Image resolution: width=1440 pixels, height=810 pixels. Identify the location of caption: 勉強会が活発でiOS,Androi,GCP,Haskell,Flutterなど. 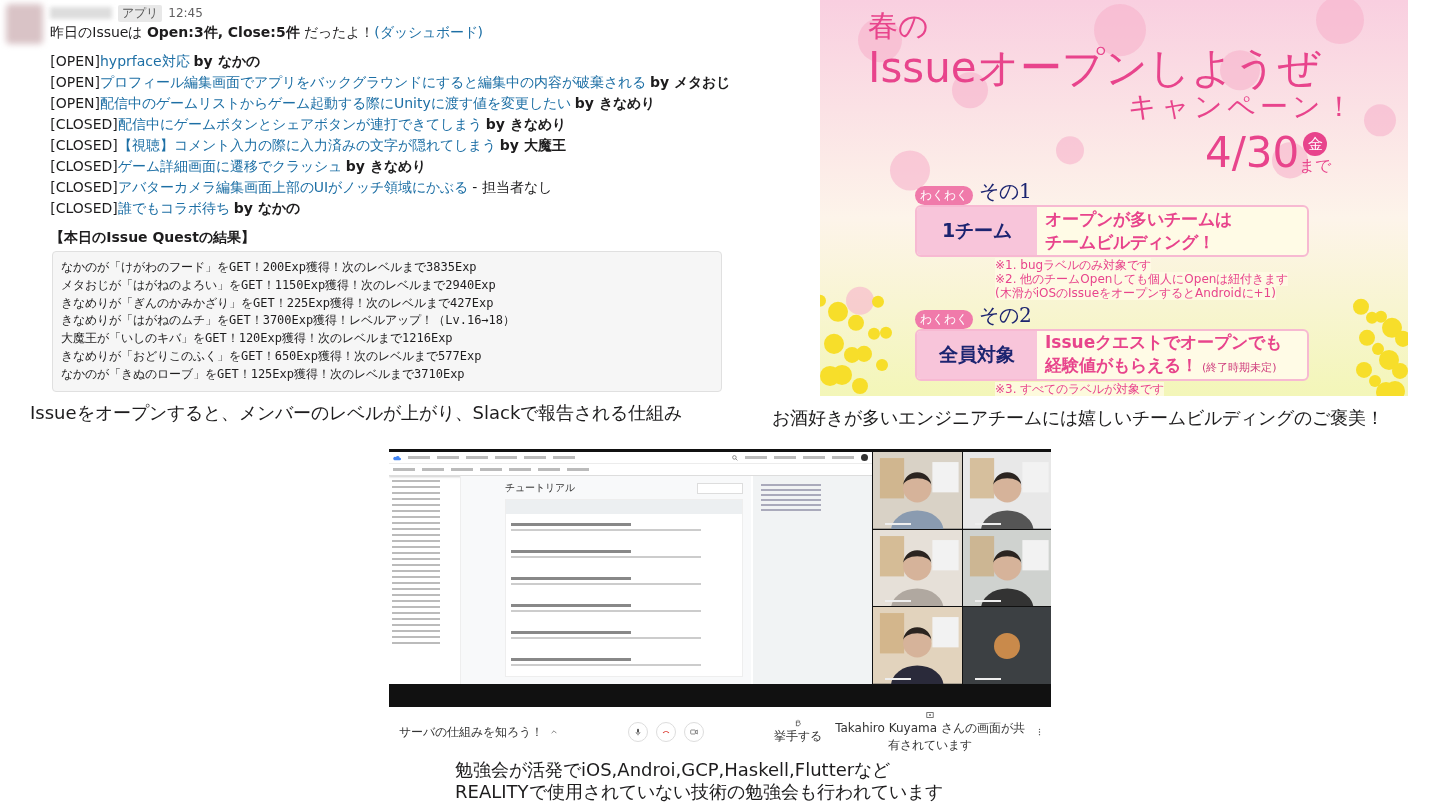
(673, 770).